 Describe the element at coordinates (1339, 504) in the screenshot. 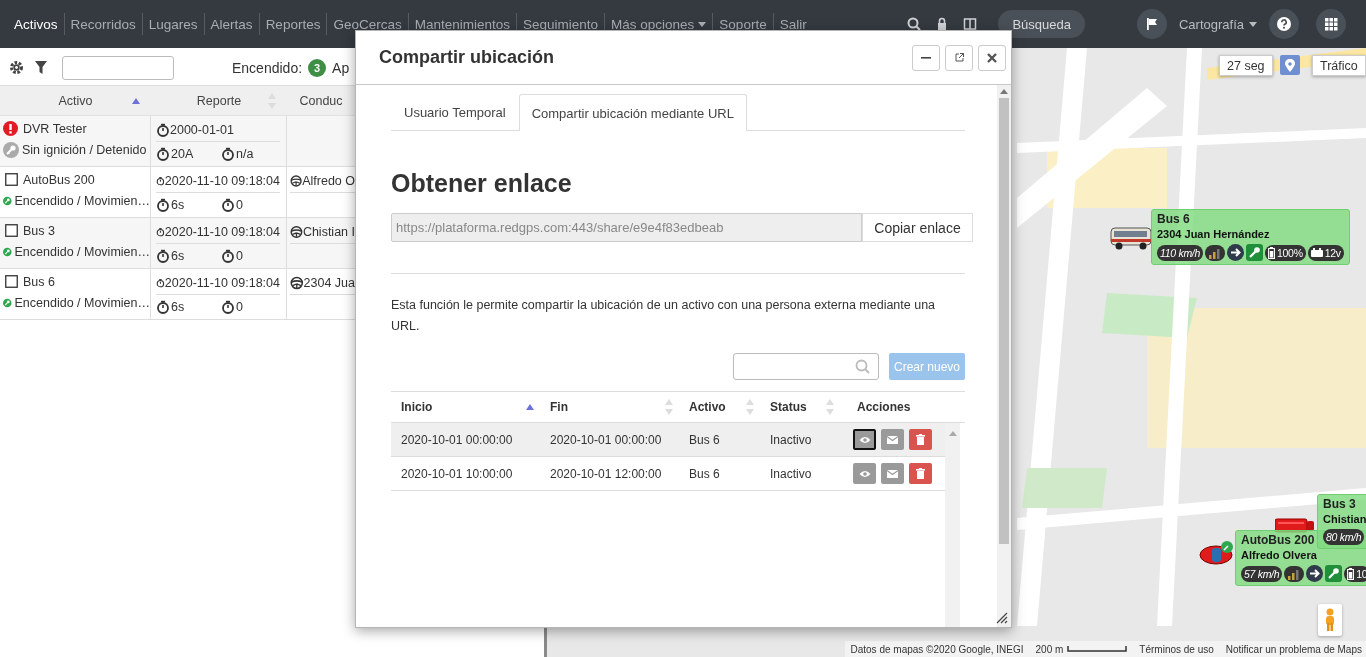

I see `vehicle-name: Bus 3` at that location.